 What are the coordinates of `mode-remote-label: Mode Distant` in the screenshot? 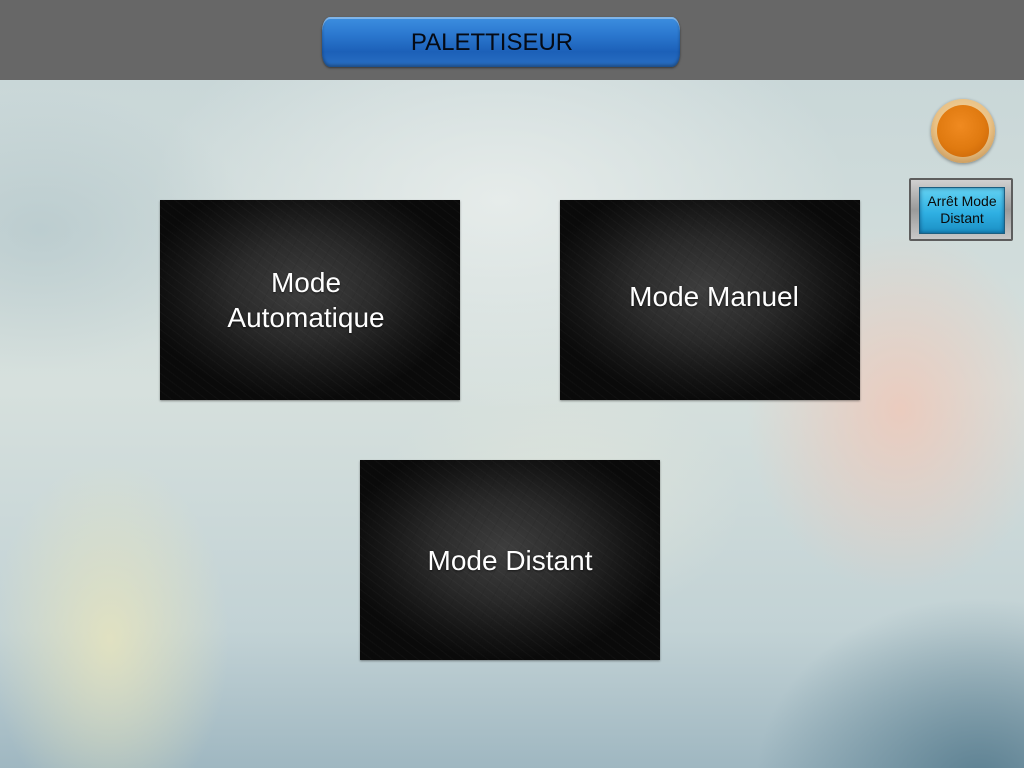 It's located at (510, 560).